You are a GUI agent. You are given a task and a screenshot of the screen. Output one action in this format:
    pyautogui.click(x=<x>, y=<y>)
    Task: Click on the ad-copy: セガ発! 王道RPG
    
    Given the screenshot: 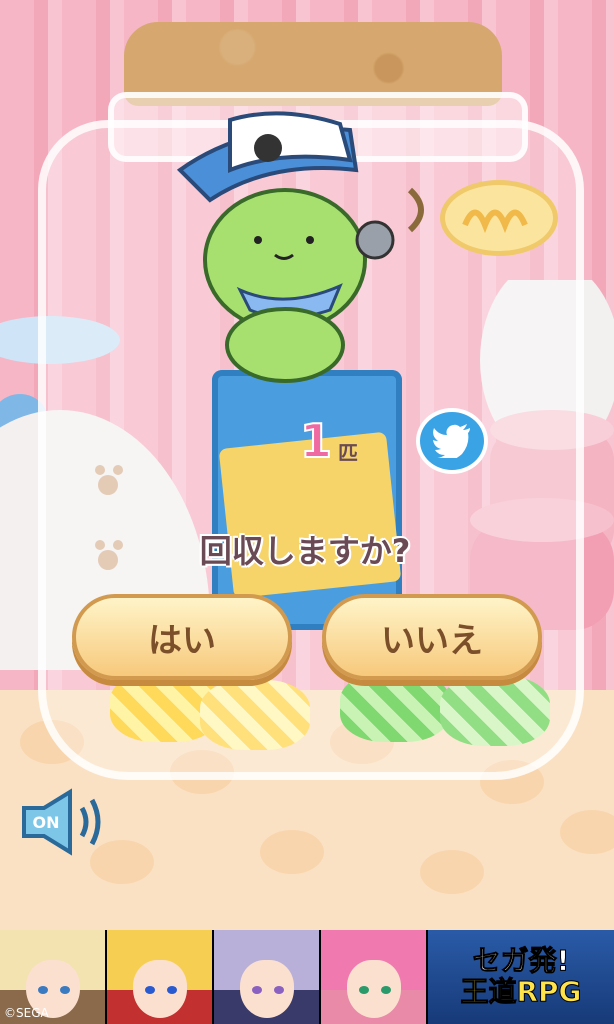 What is the action you would take?
    pyautogui.click(x=521, y=977)
    